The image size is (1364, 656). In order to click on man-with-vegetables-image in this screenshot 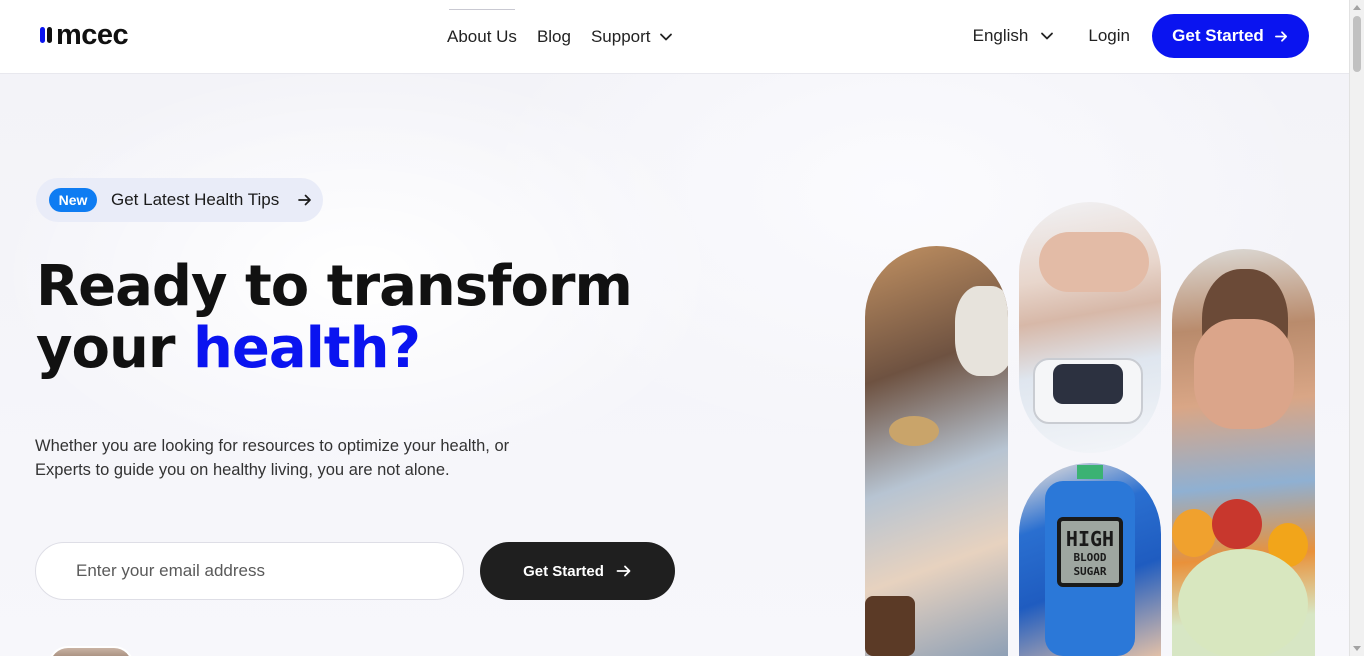, I will do `click(1243, 452)`.